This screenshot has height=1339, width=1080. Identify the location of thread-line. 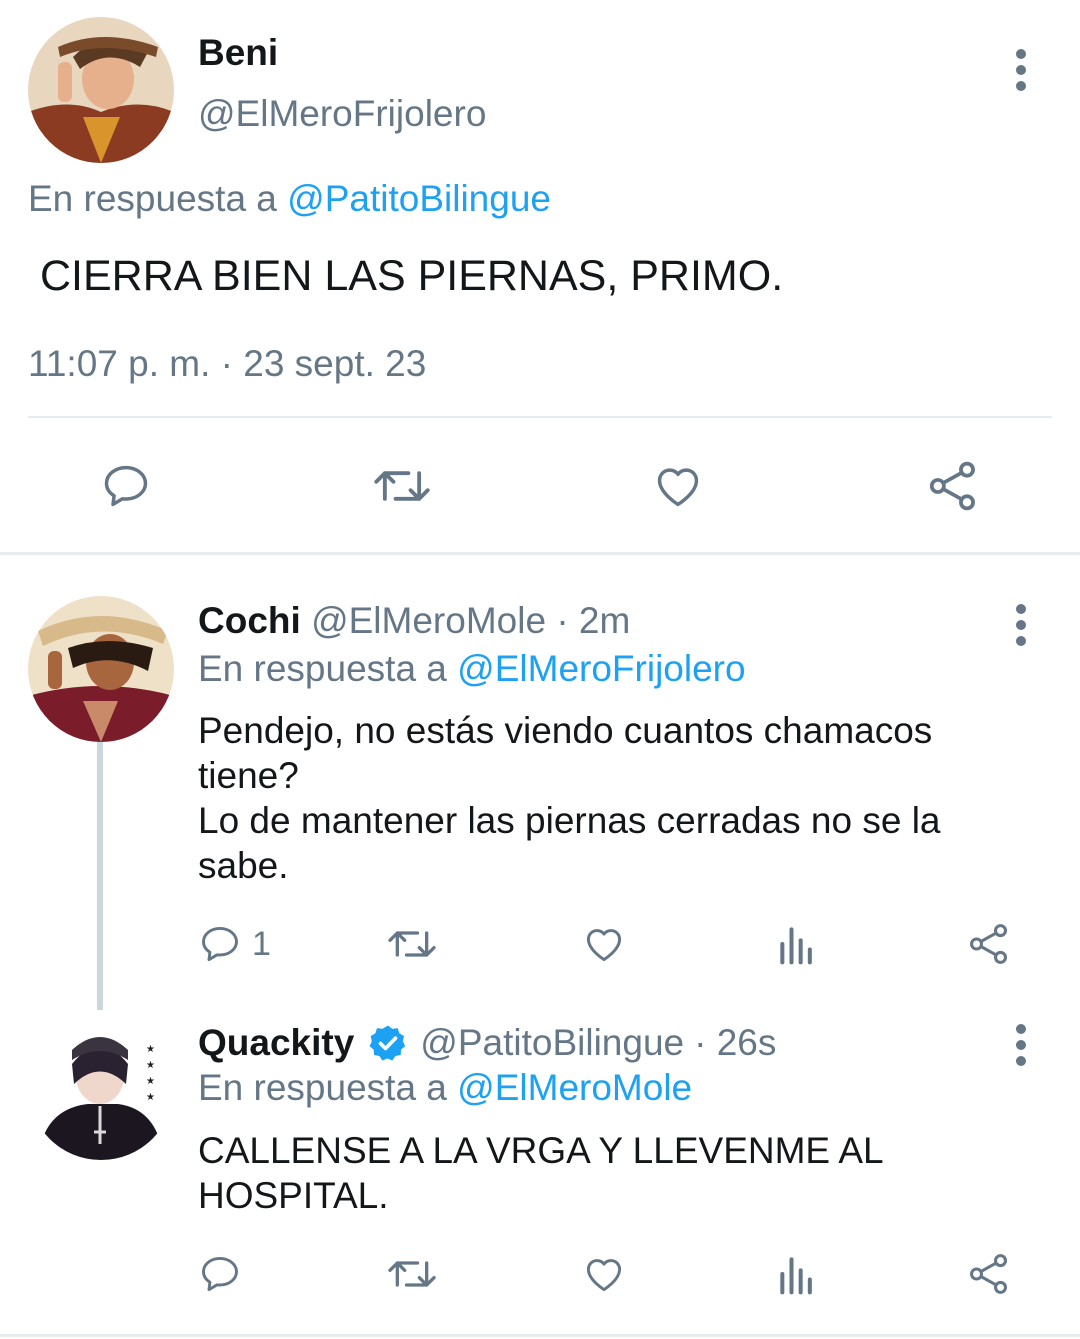
(100, 876).